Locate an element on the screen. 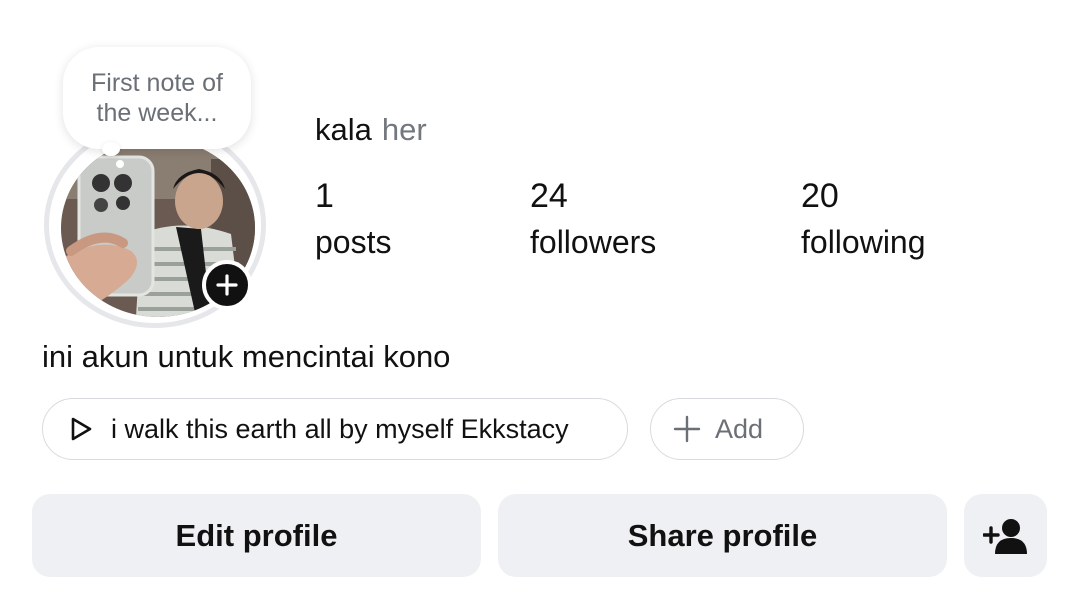 The height and width of the screenshot is (605, 1079). note-bubble-tail is located at coordinates (111, 149).